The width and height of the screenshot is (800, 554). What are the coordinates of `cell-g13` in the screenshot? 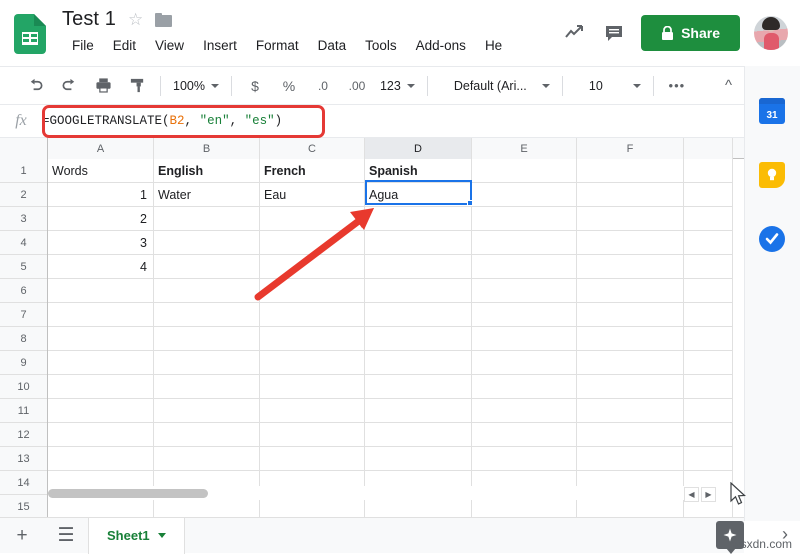 It's located at (708, 459).